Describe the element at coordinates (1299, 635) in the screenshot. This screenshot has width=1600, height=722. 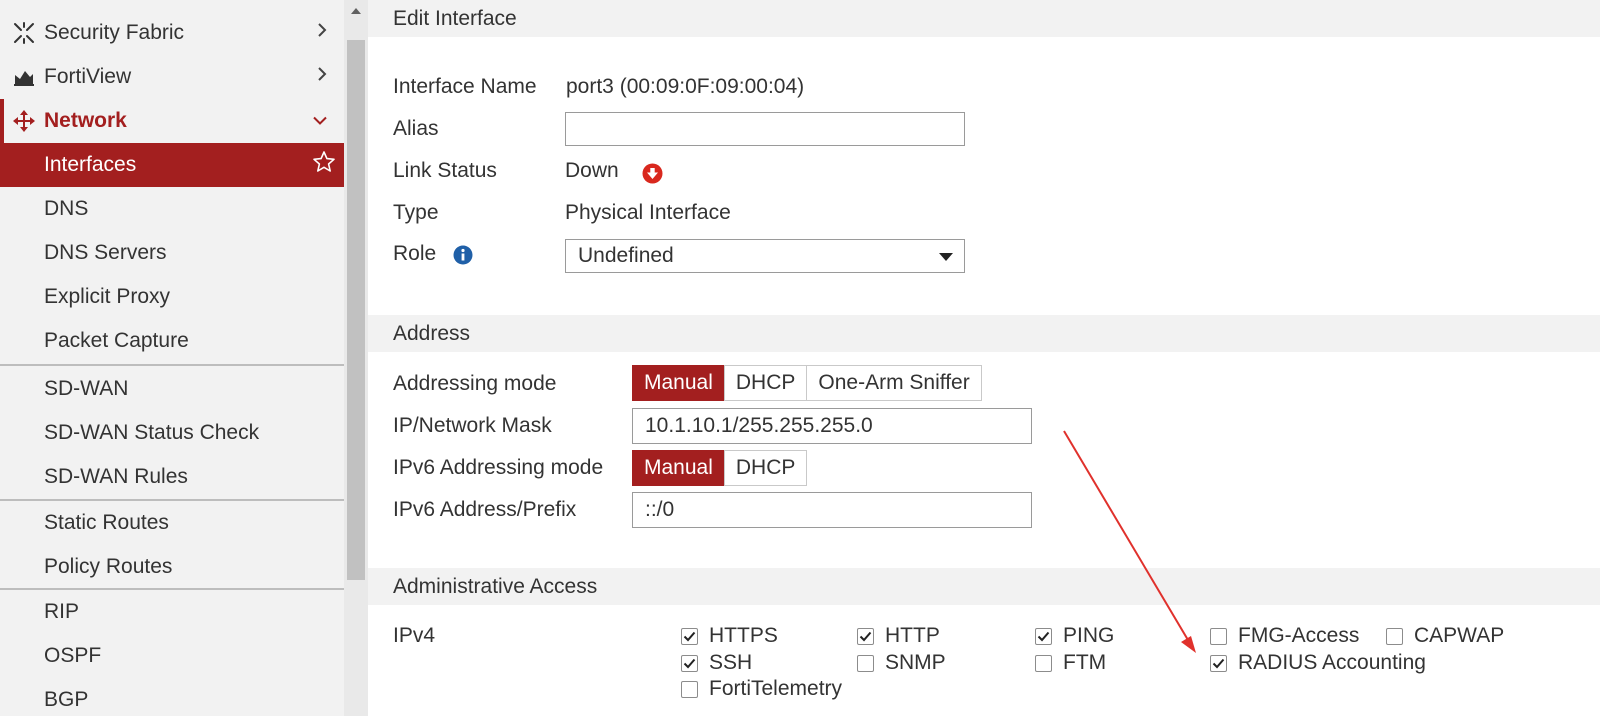
I see `checkbox-label: FMG-Access` at that location.